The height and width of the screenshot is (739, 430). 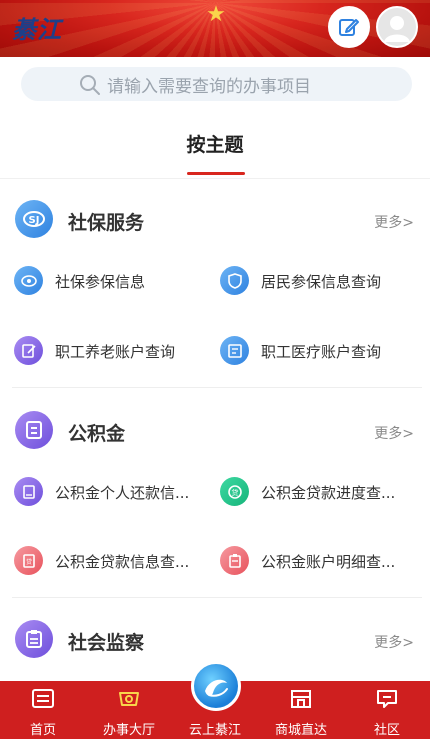 What do you see at coordinates (215, 28) in the screenshot?
I see `top-banner: ★ 綦江` at bounding box center [215, 28].